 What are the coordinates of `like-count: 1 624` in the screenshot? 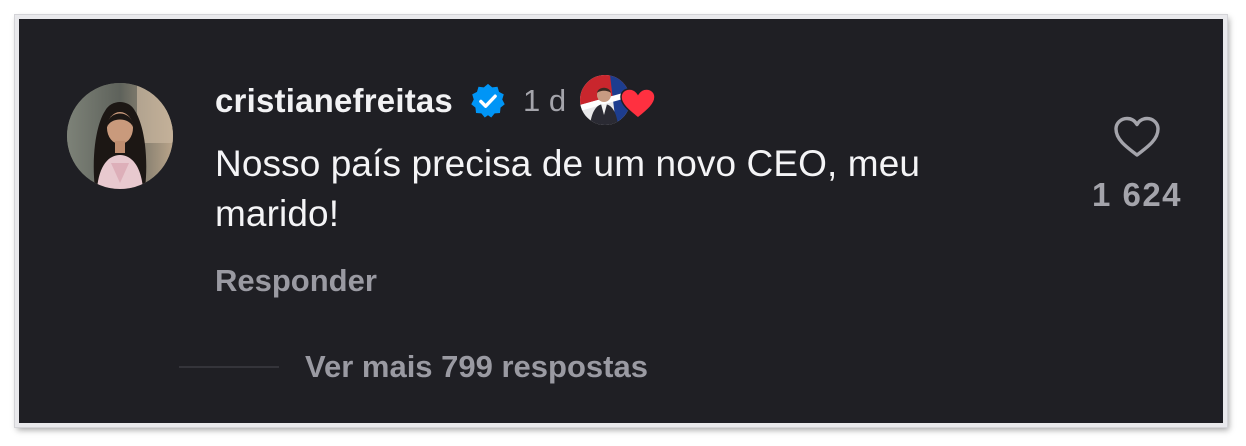 It's located at (1137, 194).